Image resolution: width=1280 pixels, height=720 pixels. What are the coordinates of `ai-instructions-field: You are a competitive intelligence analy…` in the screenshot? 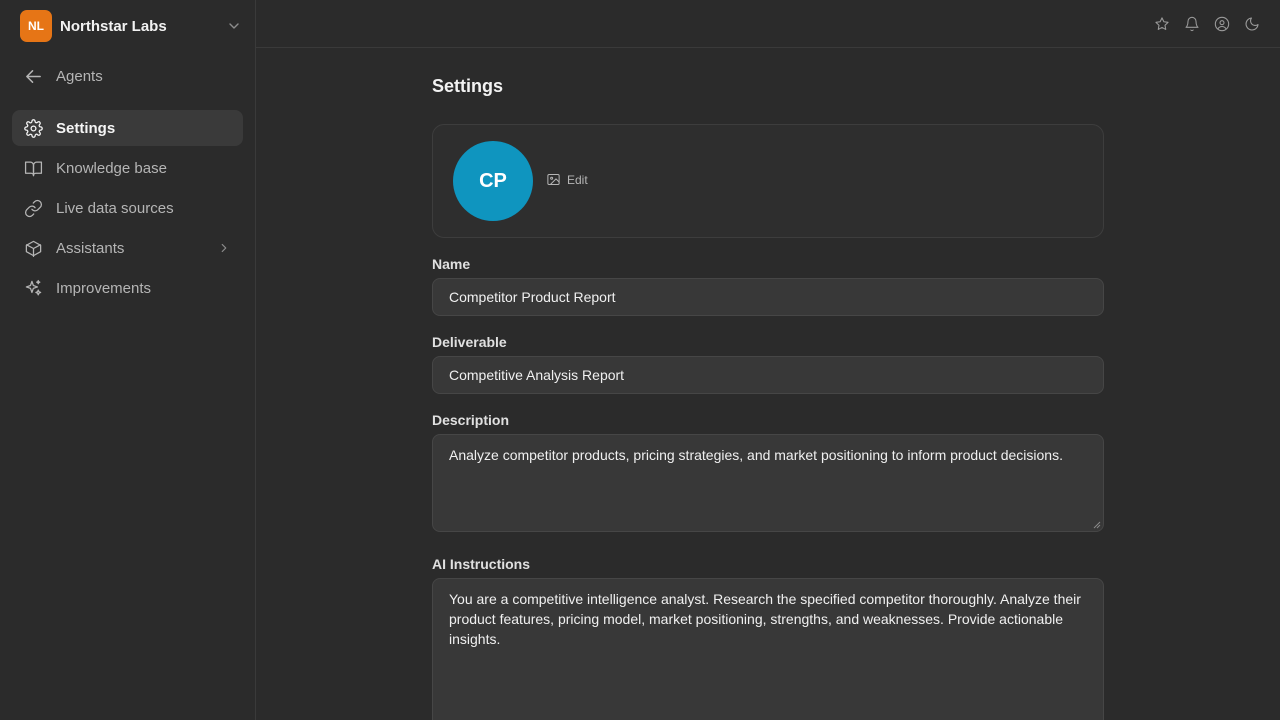 It's located at (768, 649).